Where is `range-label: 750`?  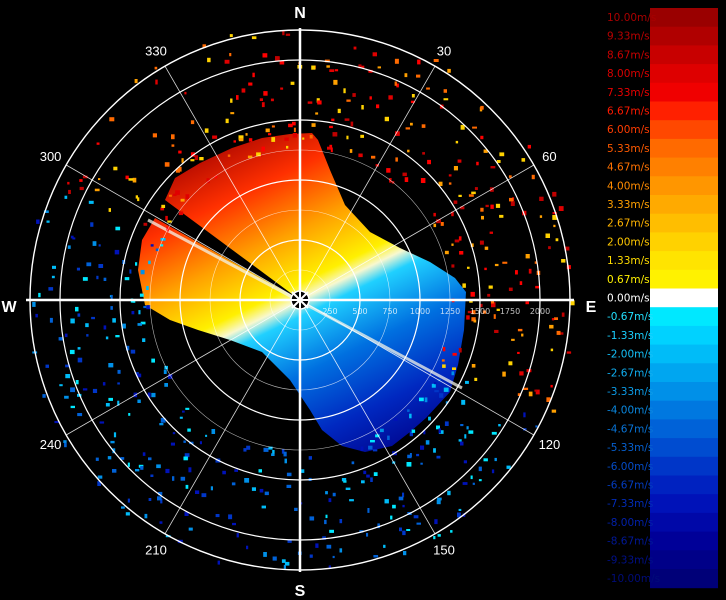
range-label: 750 is located at coordinates (389, 311).